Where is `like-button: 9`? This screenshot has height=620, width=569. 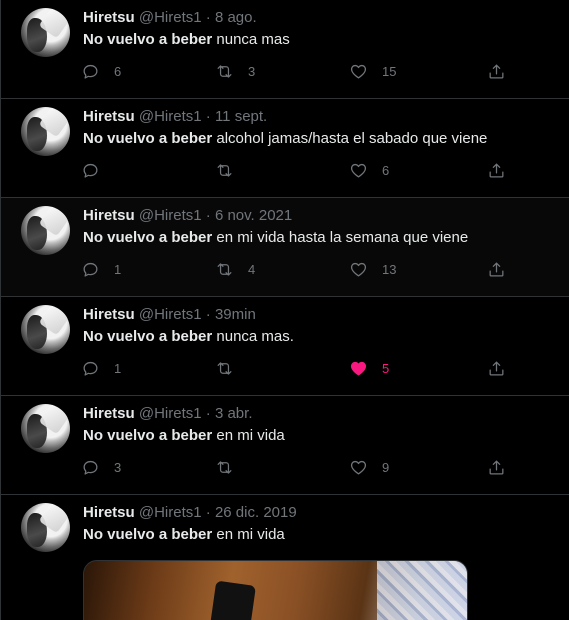 like-button: 9 is located at coordinates (369, 467).